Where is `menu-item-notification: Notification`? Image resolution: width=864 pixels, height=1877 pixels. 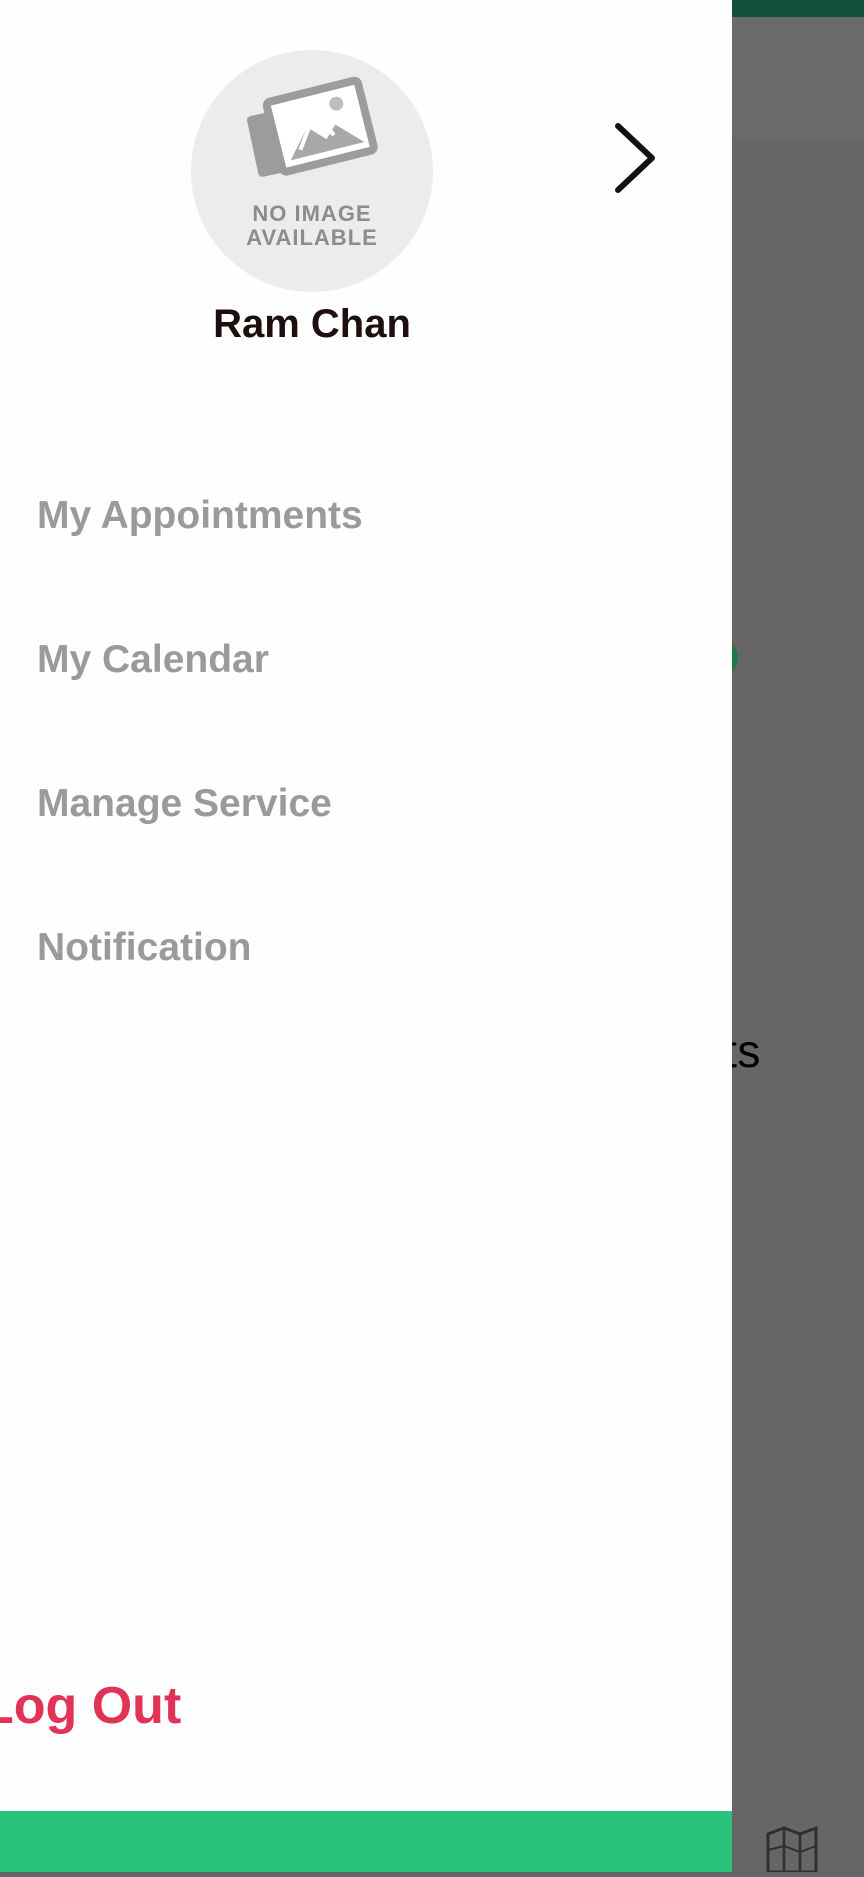 menu-item-notification: Notification is located at coordinates (144, 948).